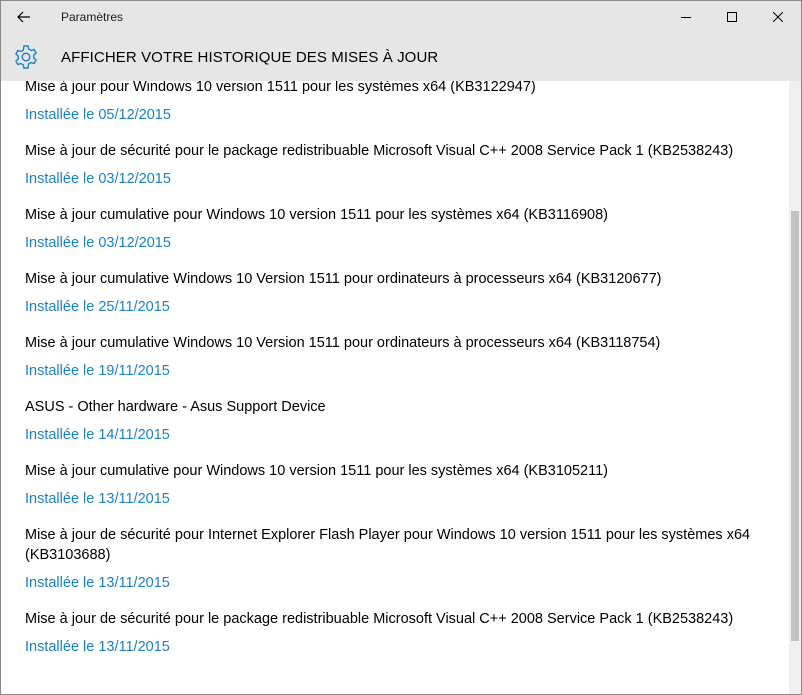 This screenshot has height=695, width=802. Describe the element at coordinates (407, 435) in the screenshot. I see `update-date-link: Installée le 14/11/2015` at that location.